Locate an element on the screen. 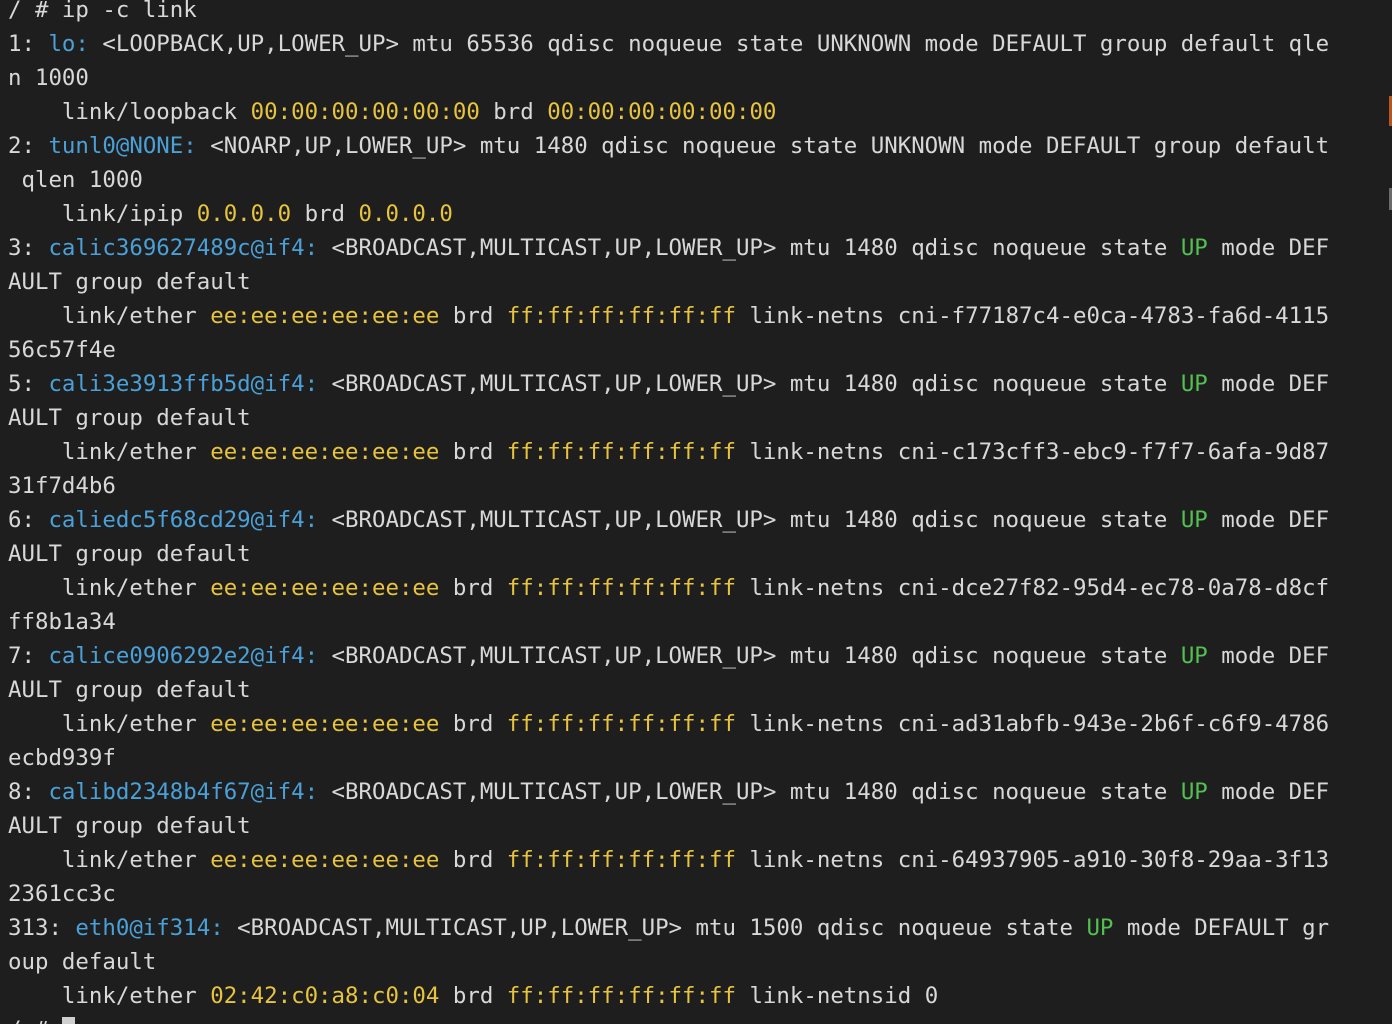 The width and height of the screenshot is (1392, 1024). output-text: ff8b1a34 is located at coordinates (62, 622).